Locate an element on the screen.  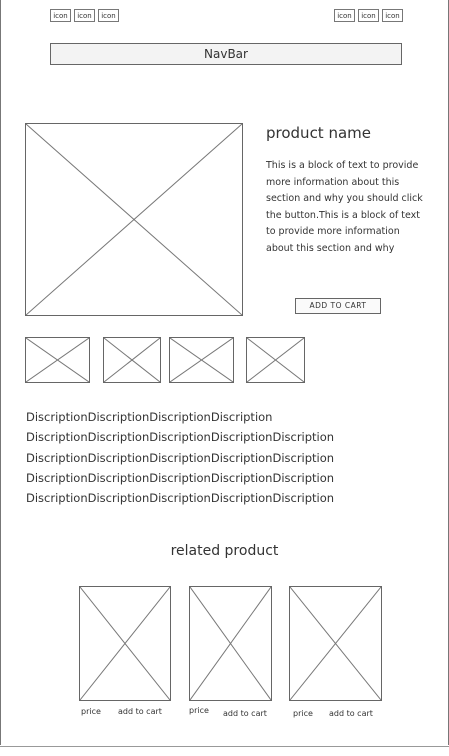
header-icon-3: icon is located at coordinates (108, 15).